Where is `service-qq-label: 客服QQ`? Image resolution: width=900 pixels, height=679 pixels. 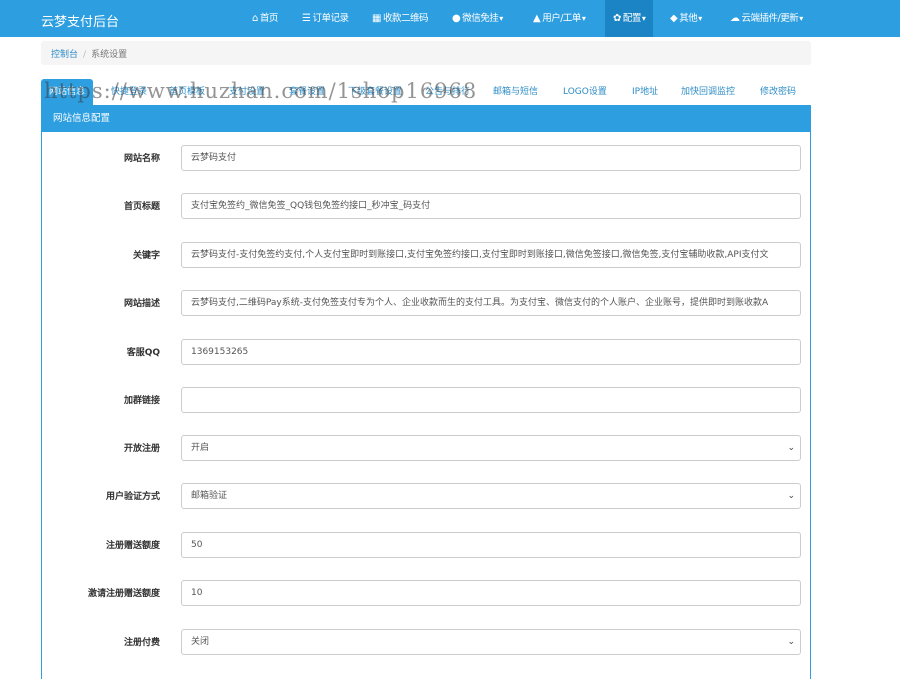
service-qq-label: 客服QQ is located at coordinates (143, 353).